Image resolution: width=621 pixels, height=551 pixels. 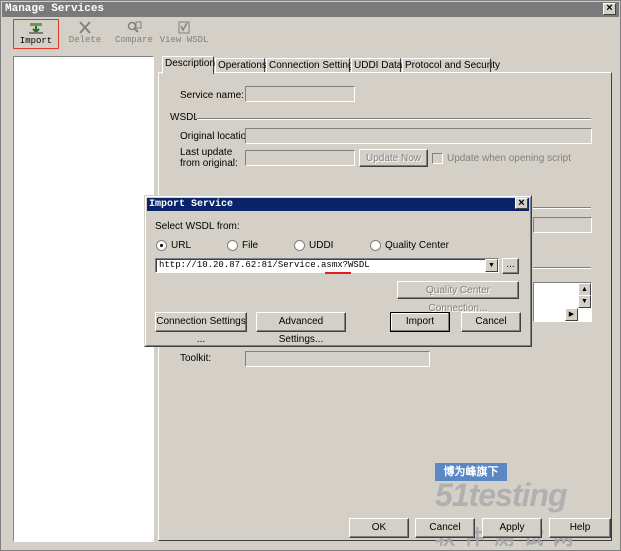 I want to click on delete-icon, so click(x=85, y=27).